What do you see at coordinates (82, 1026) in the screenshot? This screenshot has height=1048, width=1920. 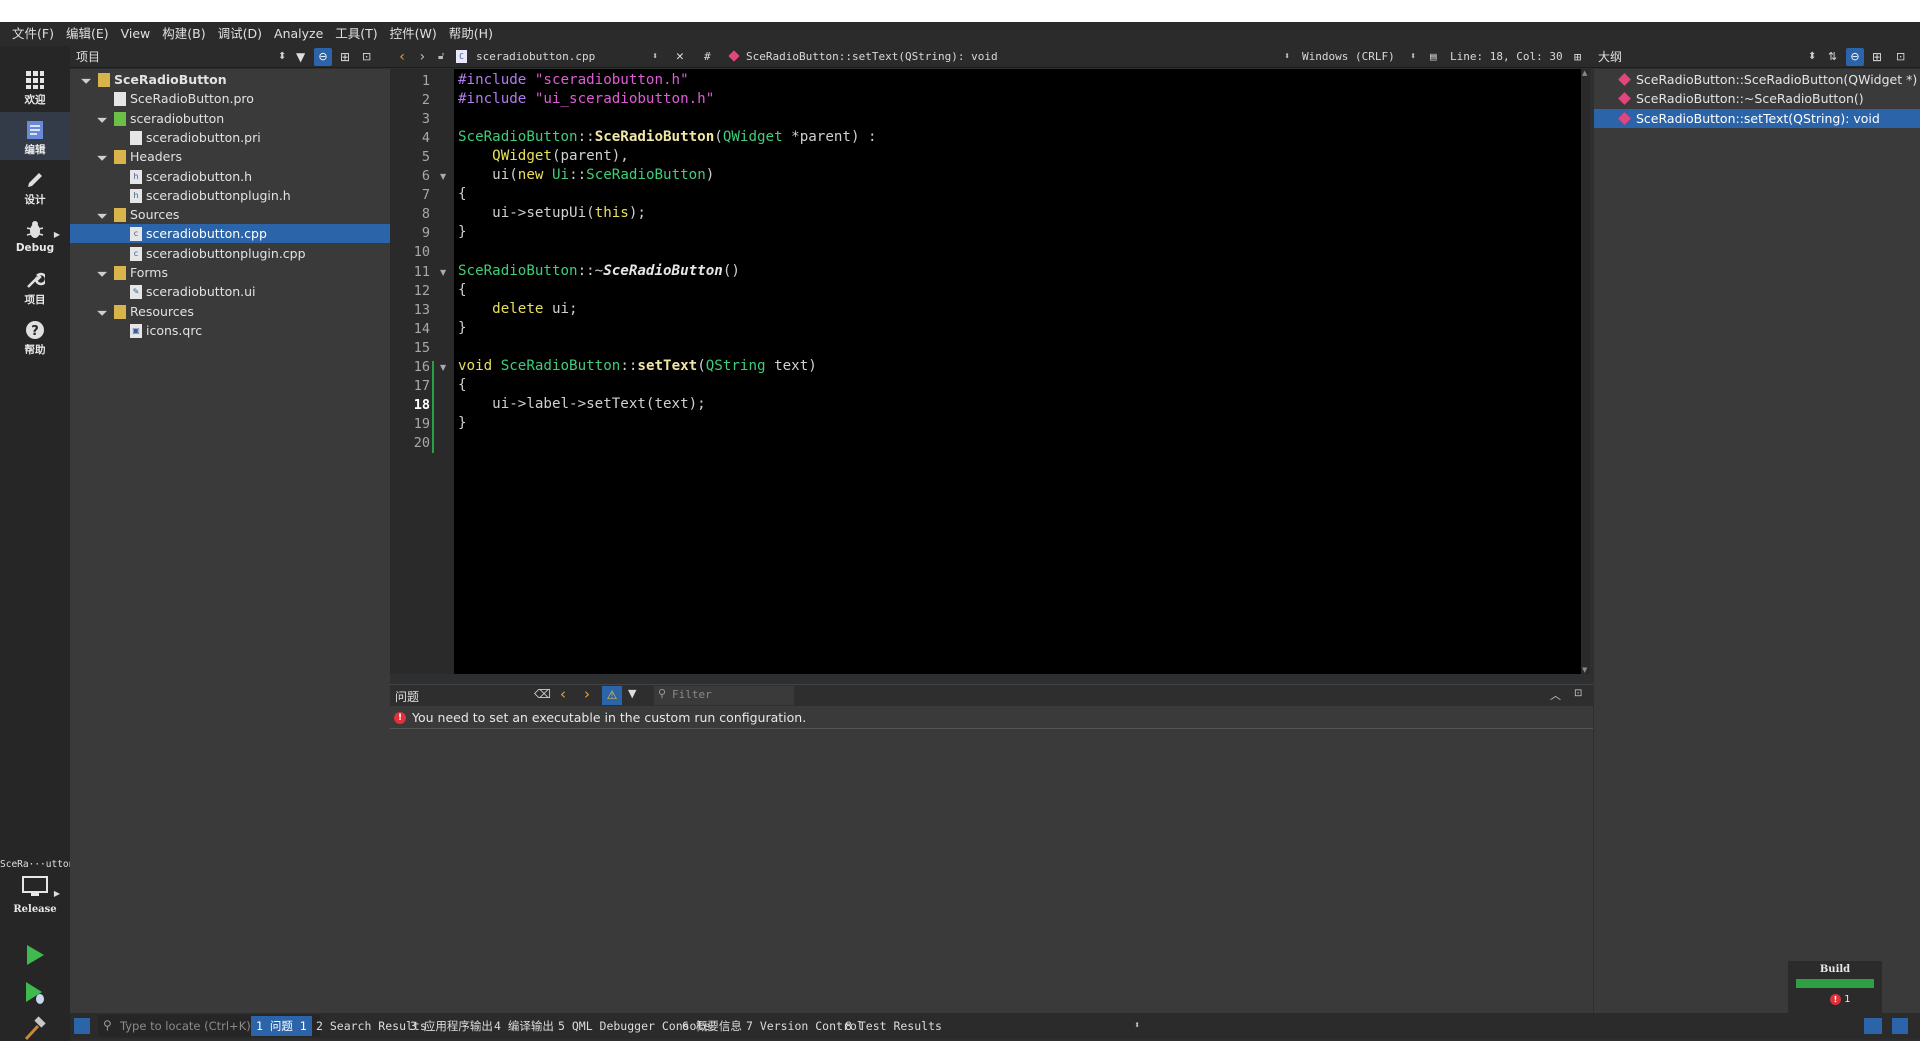 I see `toggle-sidebar-icon` at bounding box center [82, 1026].